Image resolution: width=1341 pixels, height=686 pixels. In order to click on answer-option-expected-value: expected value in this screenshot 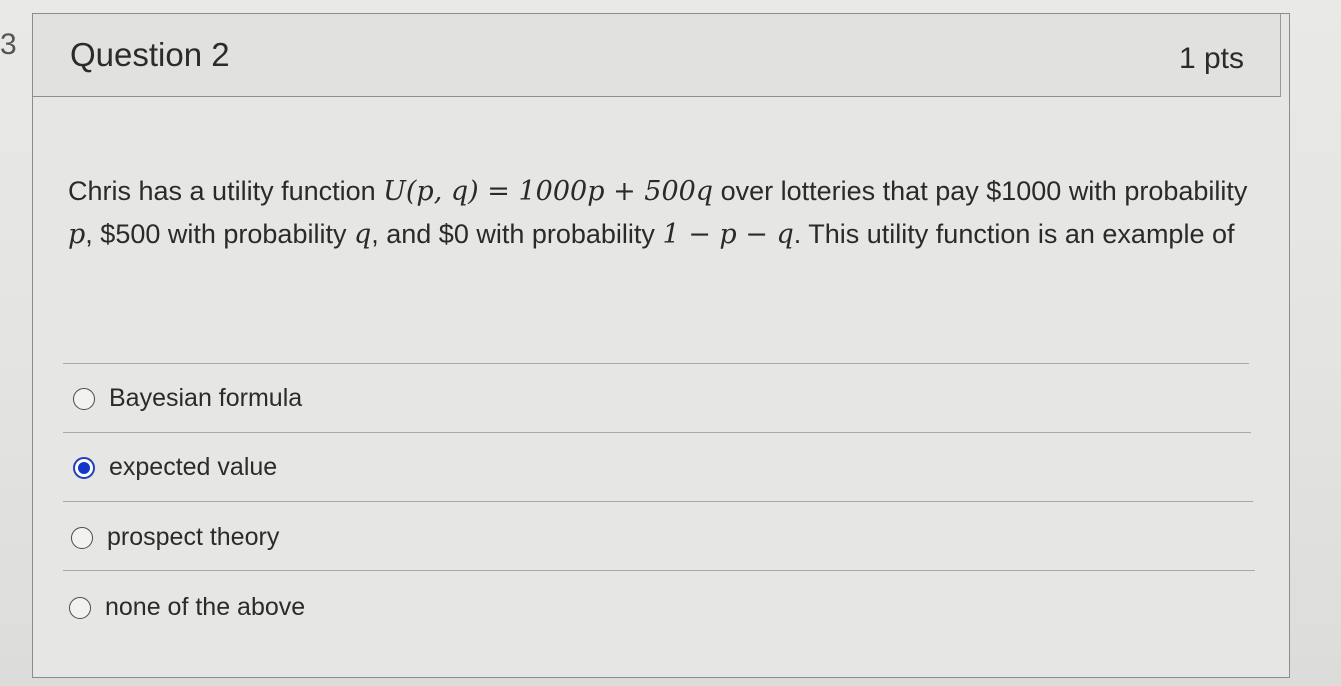, I will do `click(175, 467)`.